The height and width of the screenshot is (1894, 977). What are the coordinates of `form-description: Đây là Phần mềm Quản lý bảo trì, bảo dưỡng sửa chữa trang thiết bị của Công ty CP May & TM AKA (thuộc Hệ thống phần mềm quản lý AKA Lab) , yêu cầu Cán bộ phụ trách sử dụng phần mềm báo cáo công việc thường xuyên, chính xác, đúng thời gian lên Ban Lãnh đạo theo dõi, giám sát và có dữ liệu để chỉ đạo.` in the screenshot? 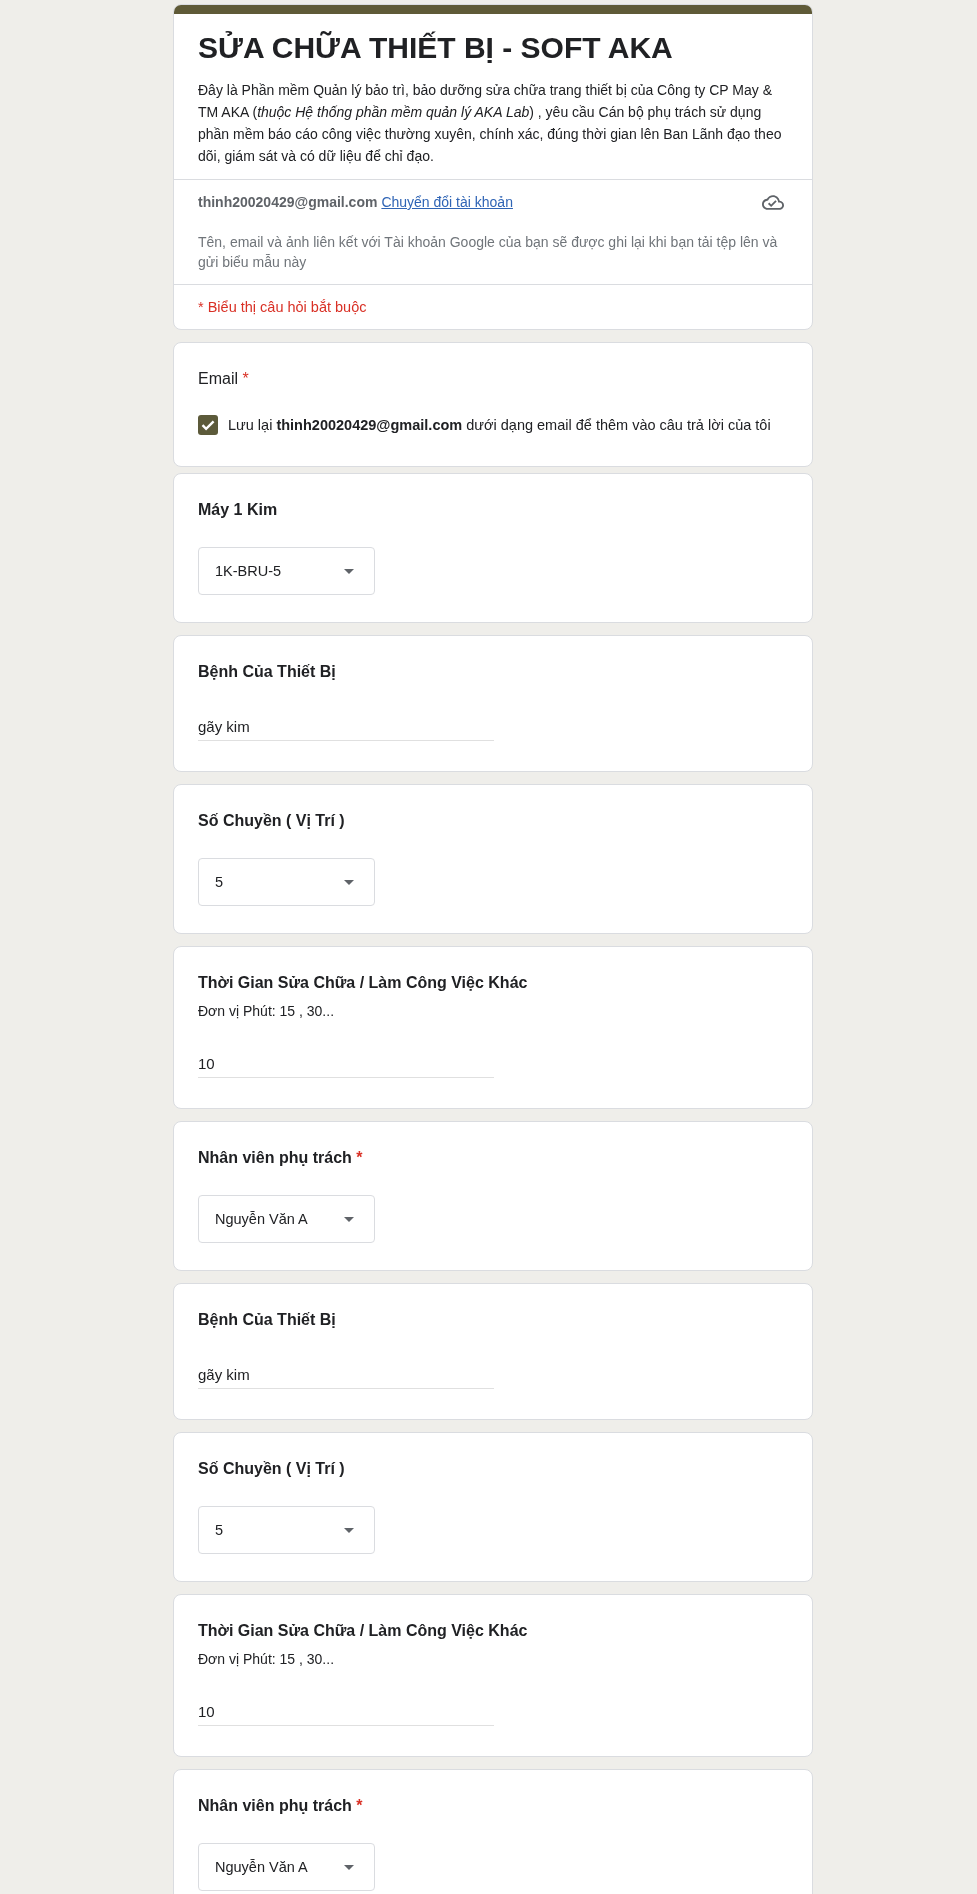 It's located at (490, 123).